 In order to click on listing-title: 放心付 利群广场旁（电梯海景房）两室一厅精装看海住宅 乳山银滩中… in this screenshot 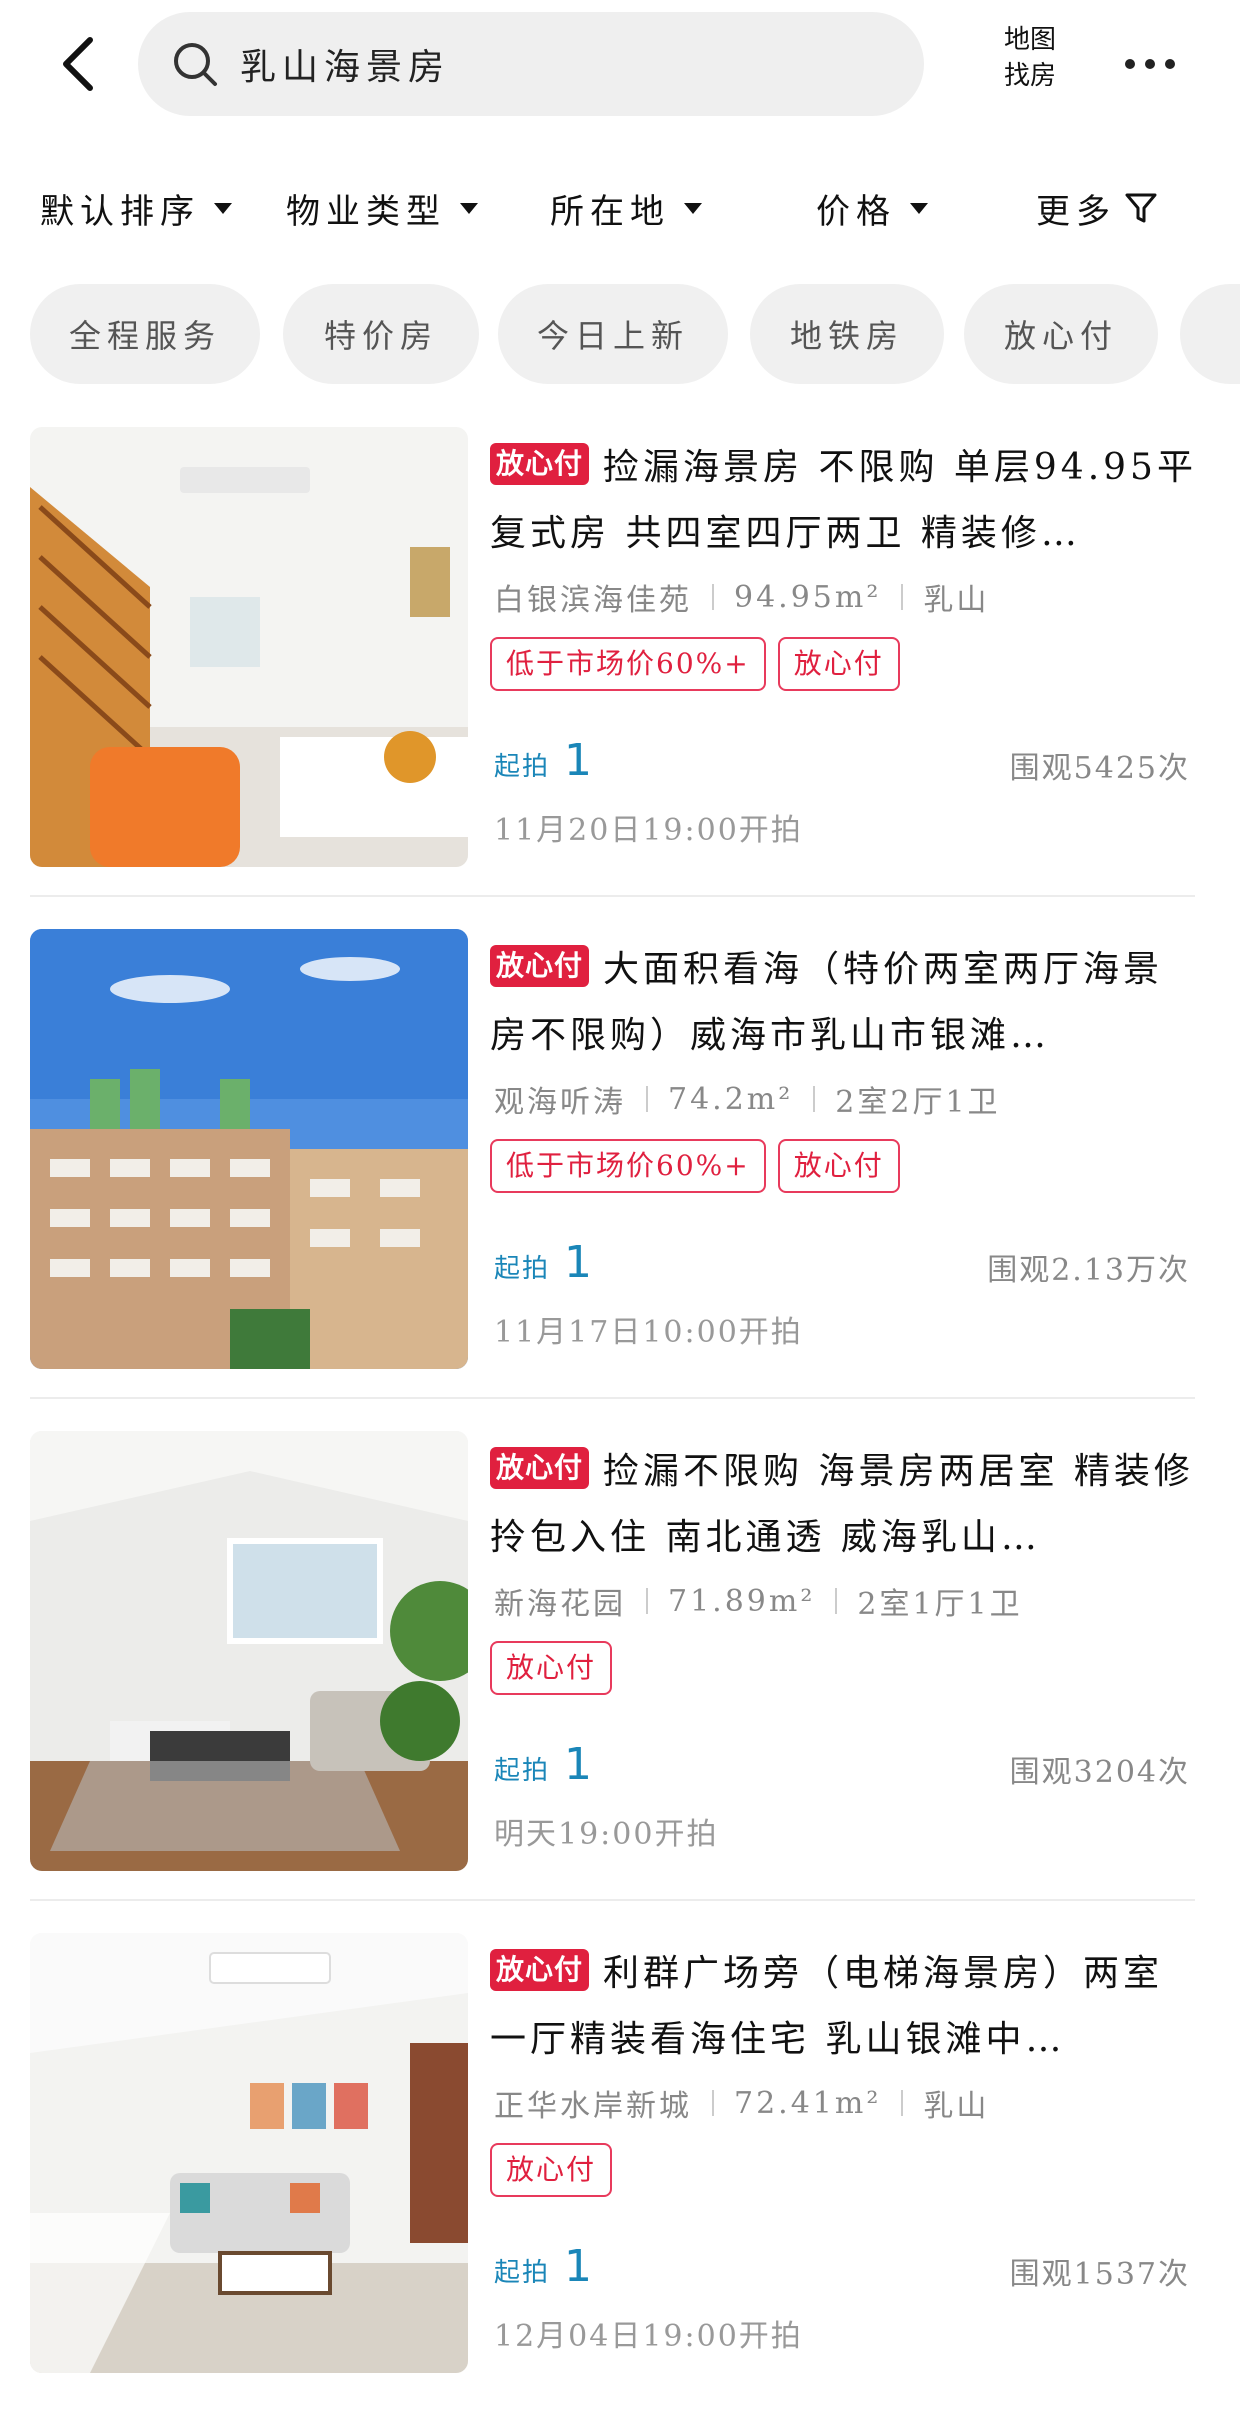, I will do `click(845, 2007)`.